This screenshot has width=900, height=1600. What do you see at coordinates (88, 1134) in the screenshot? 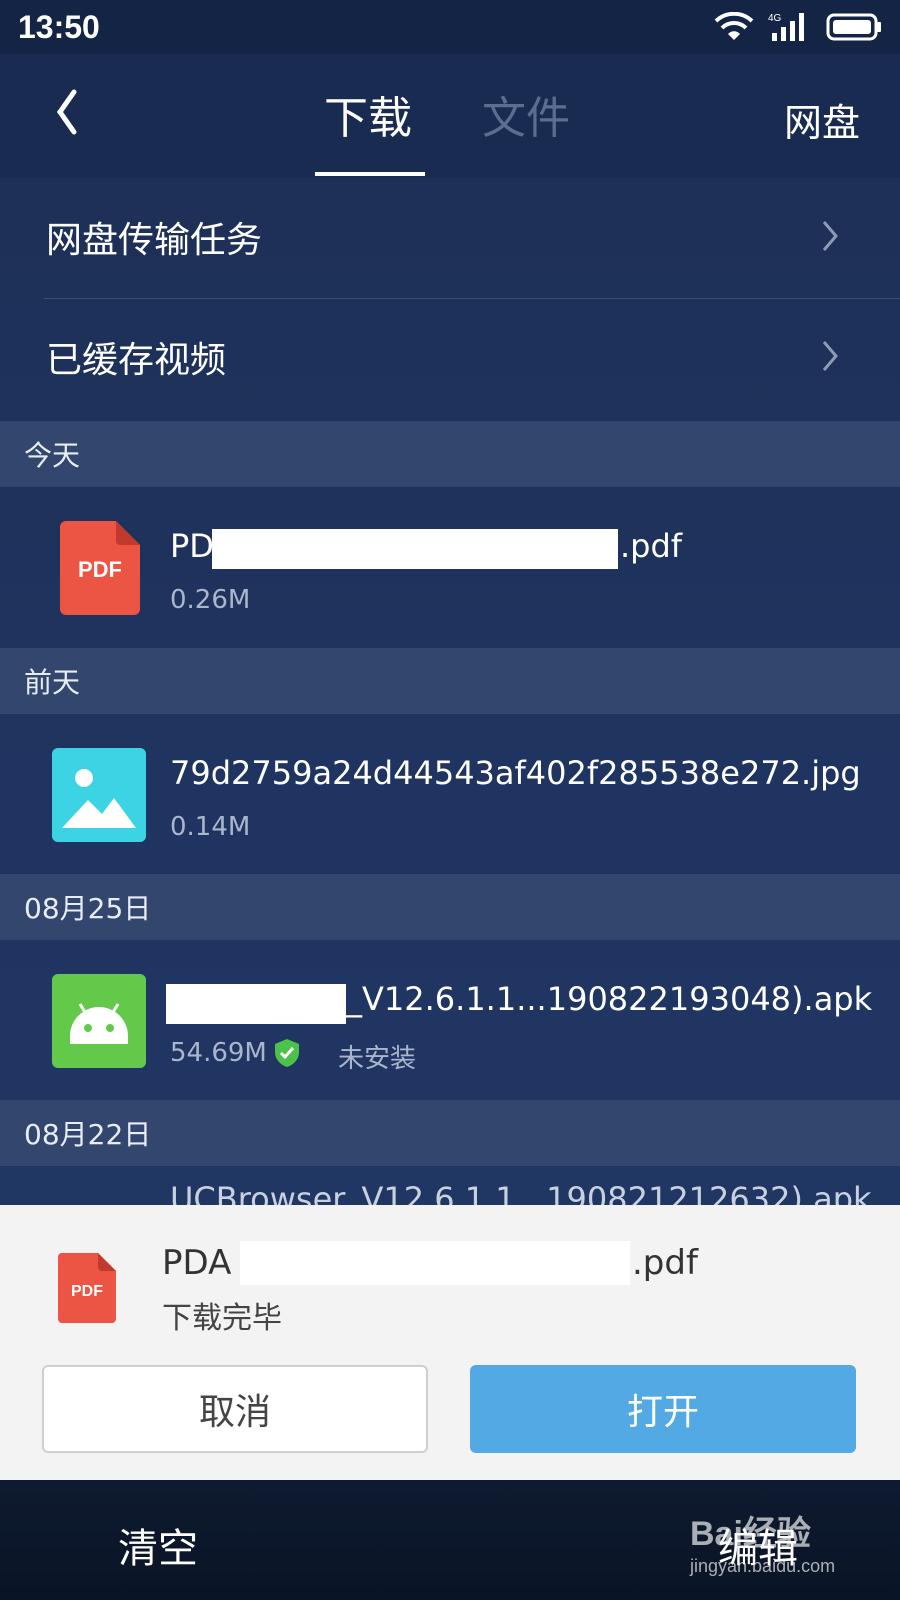
I see `section-title: 08月22日` at bounding box center [88, 1134].